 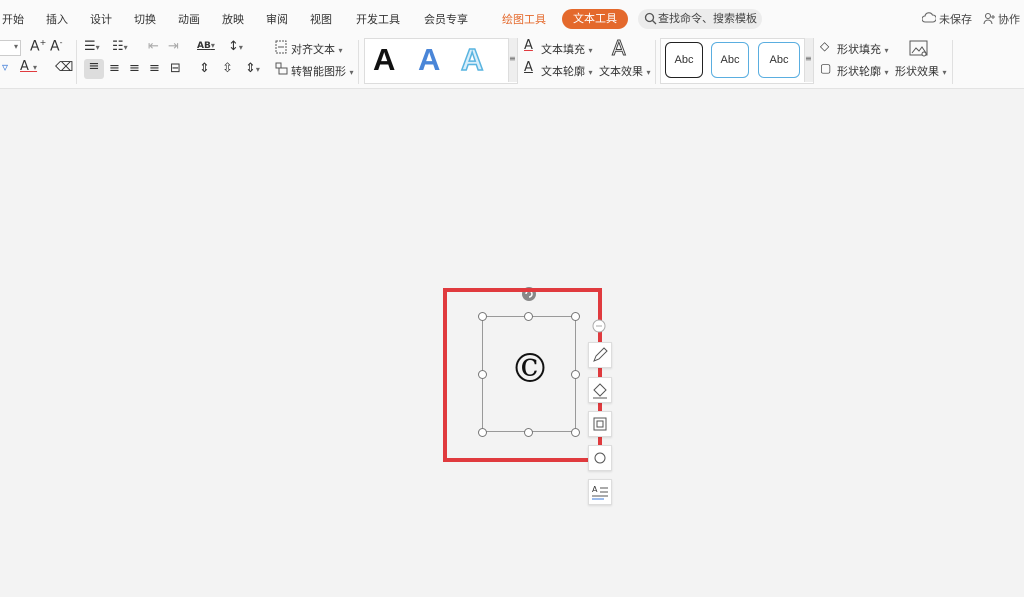 I want to click on edit-button, so click(x=600, y=355).